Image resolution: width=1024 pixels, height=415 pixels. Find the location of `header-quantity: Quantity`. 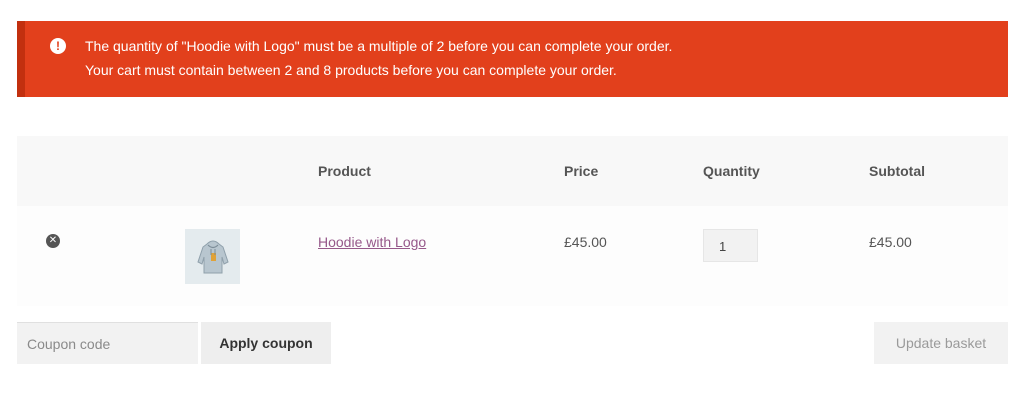

header-quantity: Quantity is located at coordinates (731, 171).